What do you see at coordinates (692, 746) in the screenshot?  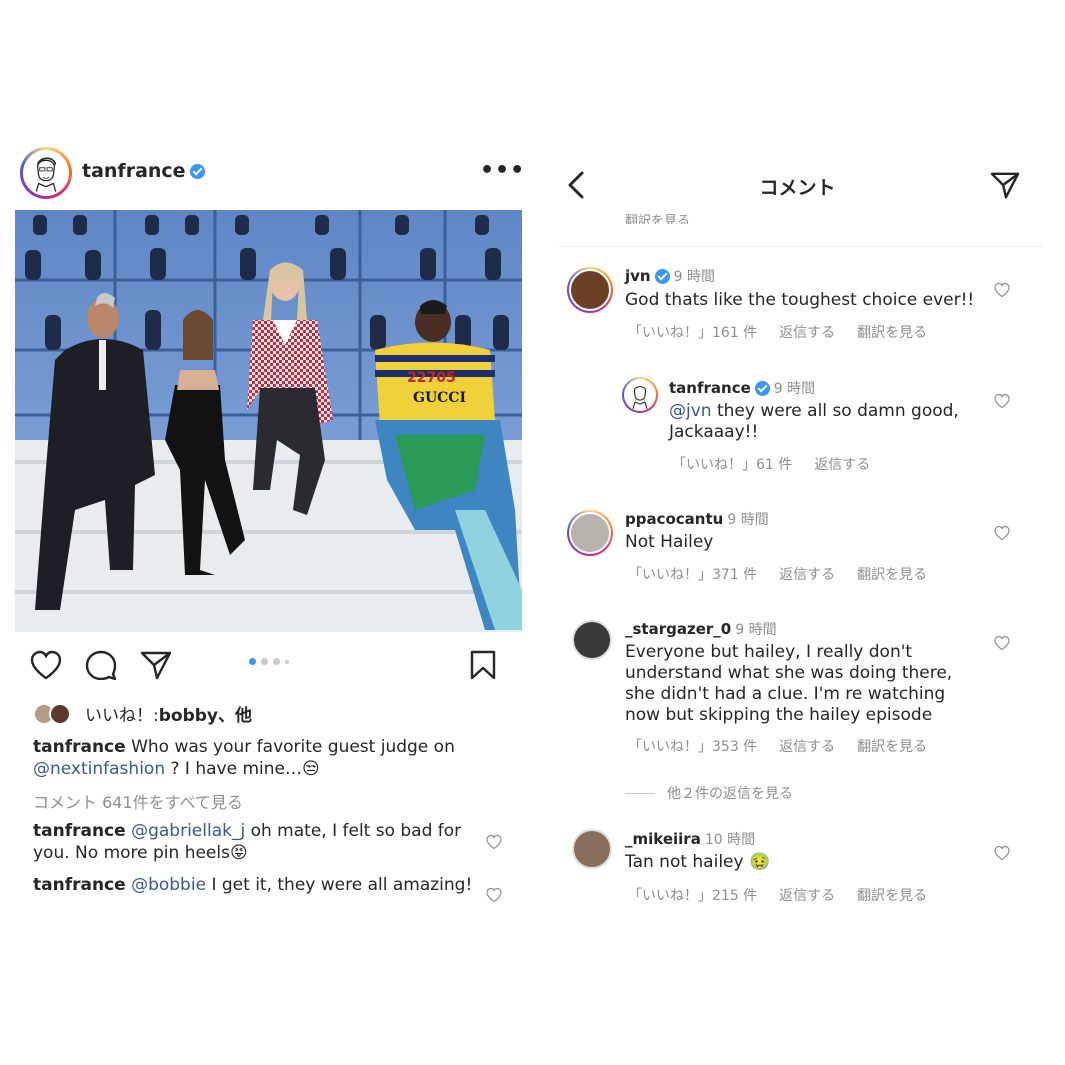 I see `likes-count: 「いいね！」353 件` at bounding box center [692, 746].